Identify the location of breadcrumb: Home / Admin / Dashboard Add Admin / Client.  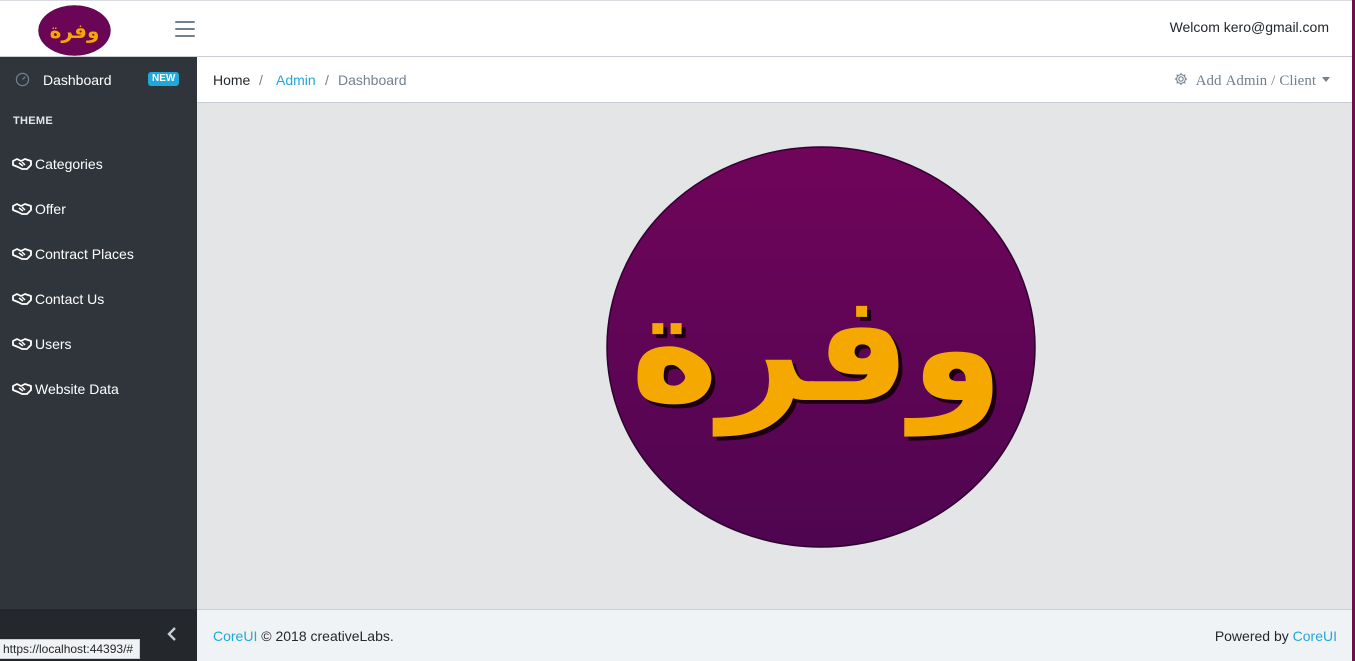
(776, 80).